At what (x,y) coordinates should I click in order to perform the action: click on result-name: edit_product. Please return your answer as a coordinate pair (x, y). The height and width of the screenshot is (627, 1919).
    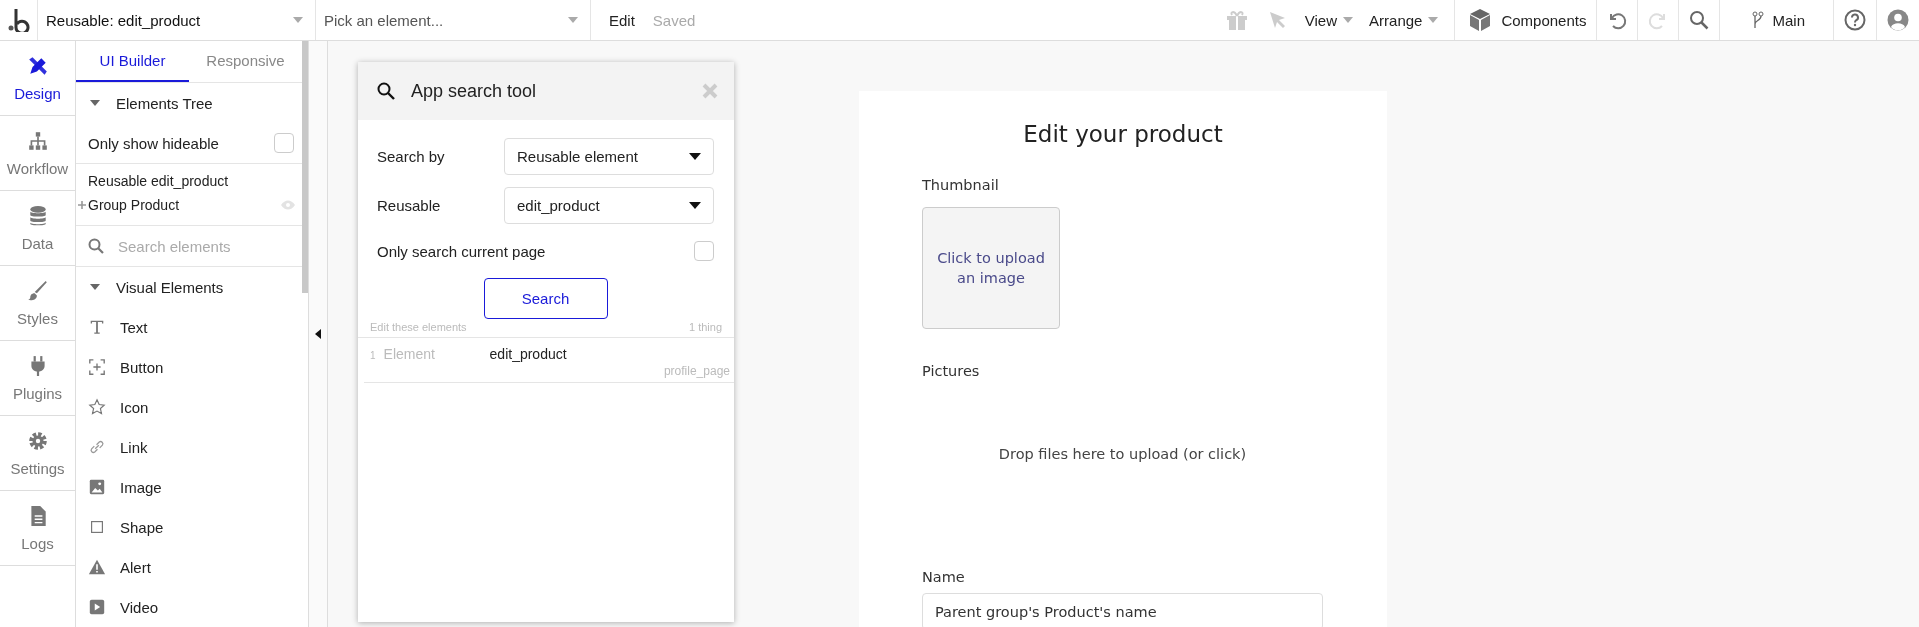
    Looking at the image, I should click on (528, 354).